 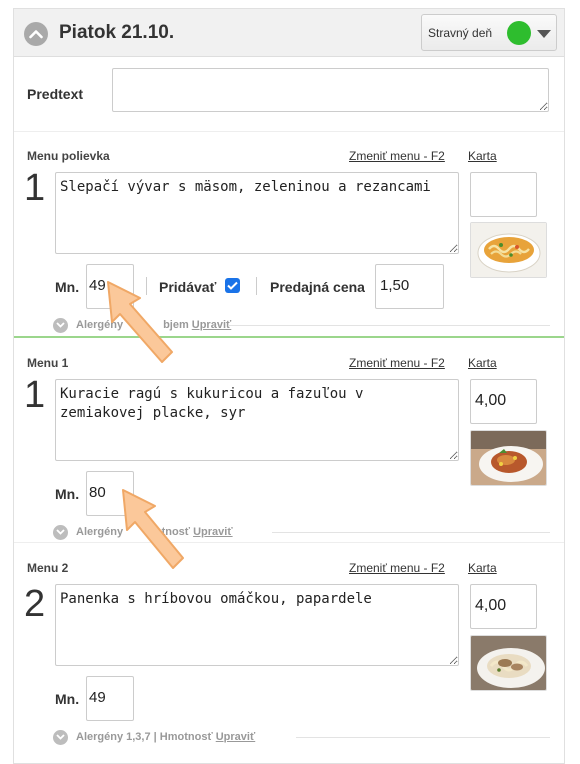 What do you see at coordinates (544, 34) in the screenshot?
I see `caret-down-icon` at bounding box center [544, 34].